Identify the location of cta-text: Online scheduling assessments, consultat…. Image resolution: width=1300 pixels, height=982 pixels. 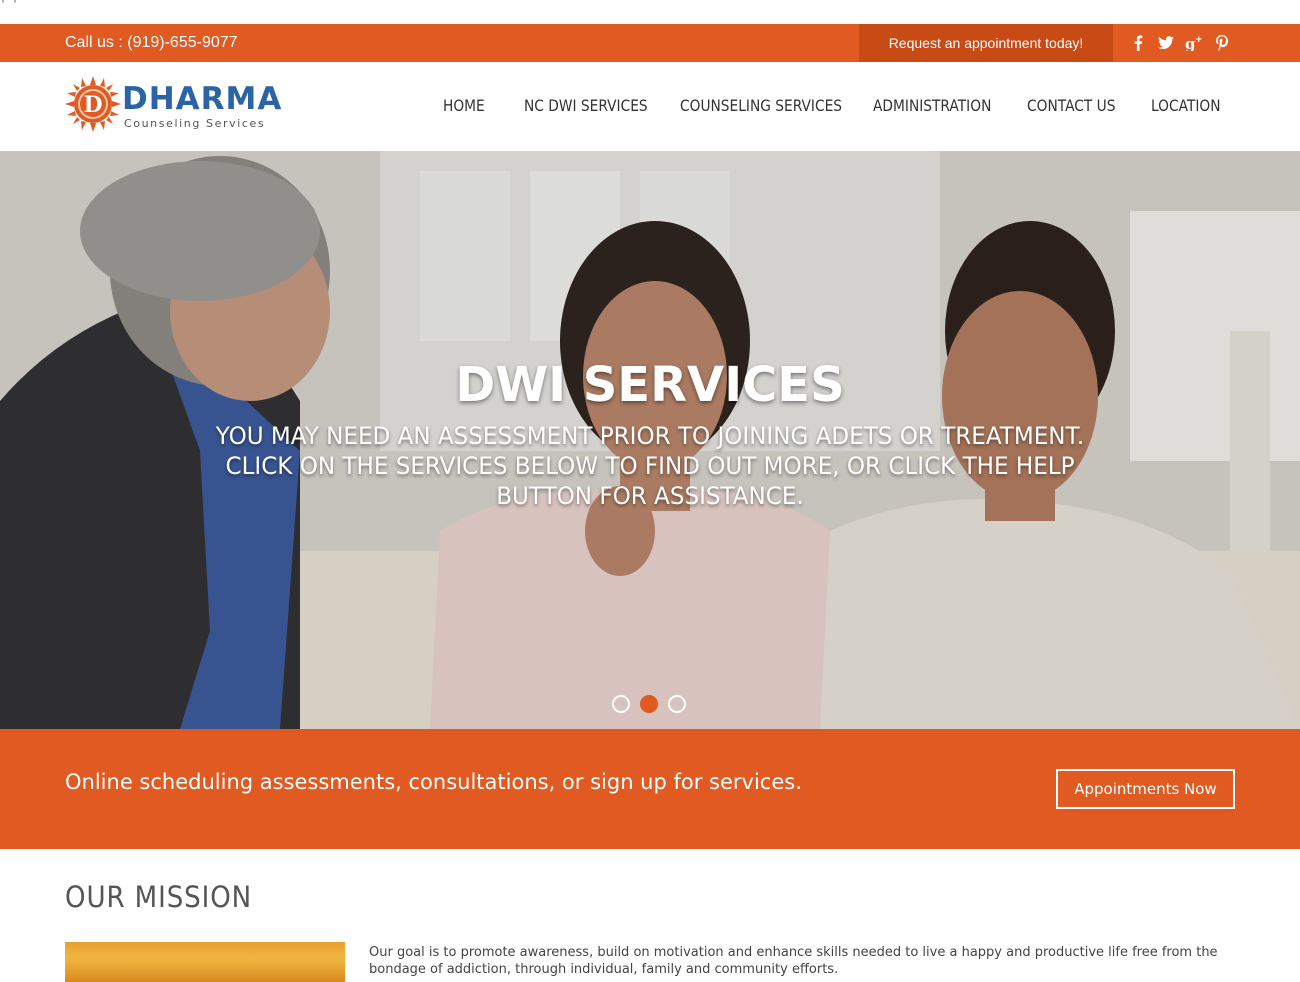
(433, 782).